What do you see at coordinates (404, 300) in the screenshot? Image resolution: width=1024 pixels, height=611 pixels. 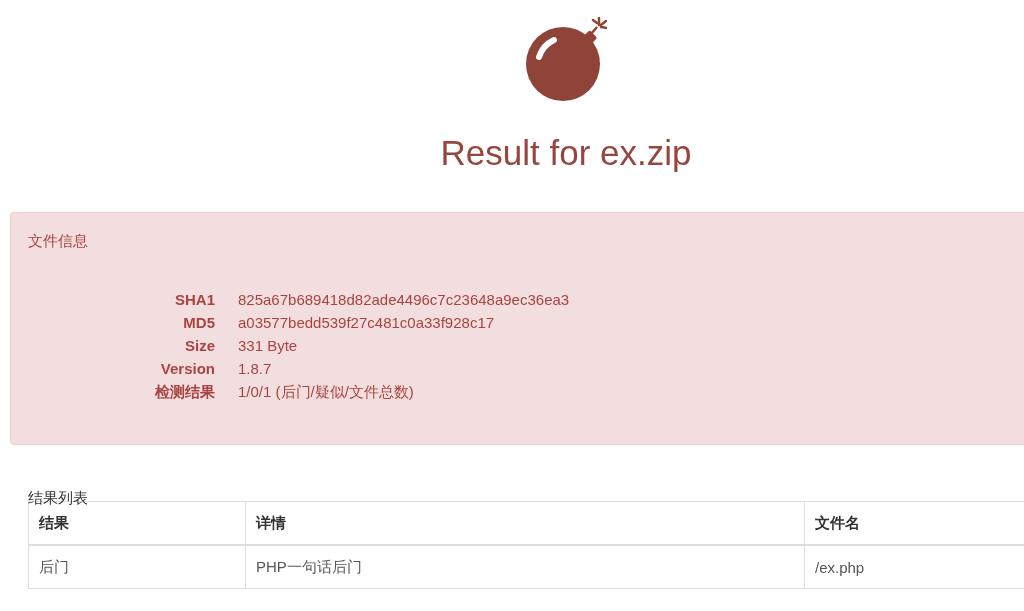 I see `field-value: 825a67b689418d82ade4496c7c23648a9ec36ea3` at bounding box center [404, 300].